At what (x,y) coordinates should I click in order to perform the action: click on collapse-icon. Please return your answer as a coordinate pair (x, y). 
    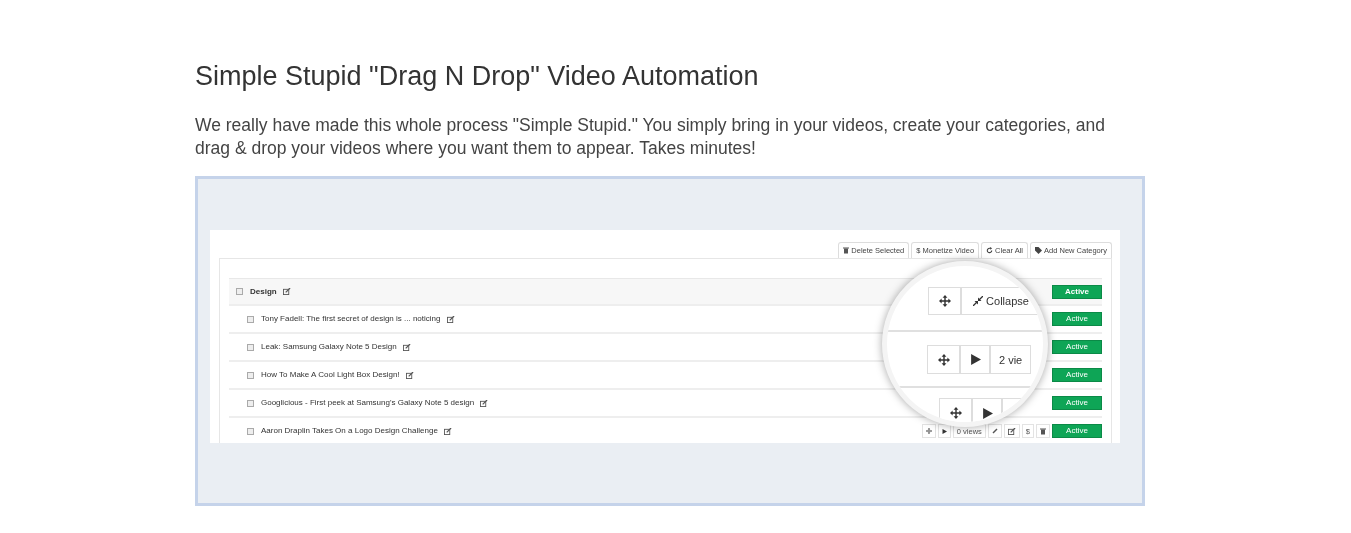
    Looking at the image, I should click on (978, 301).